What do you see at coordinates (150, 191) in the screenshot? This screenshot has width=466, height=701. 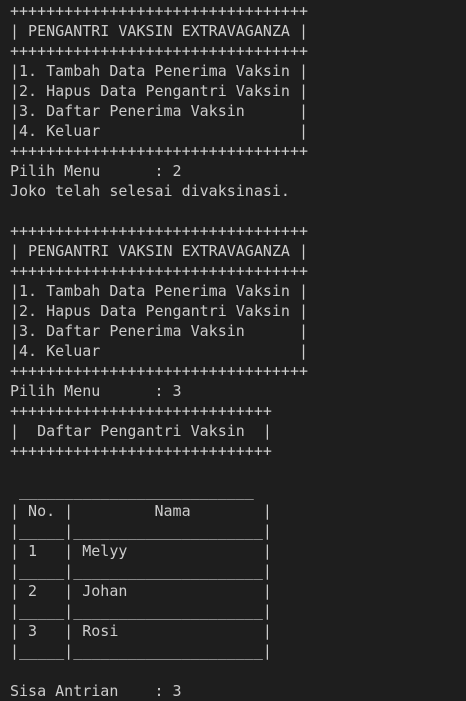 I see `vaccination-done-message: Joko telah selesai divaksinasi.` at bounding box center [150, 191].